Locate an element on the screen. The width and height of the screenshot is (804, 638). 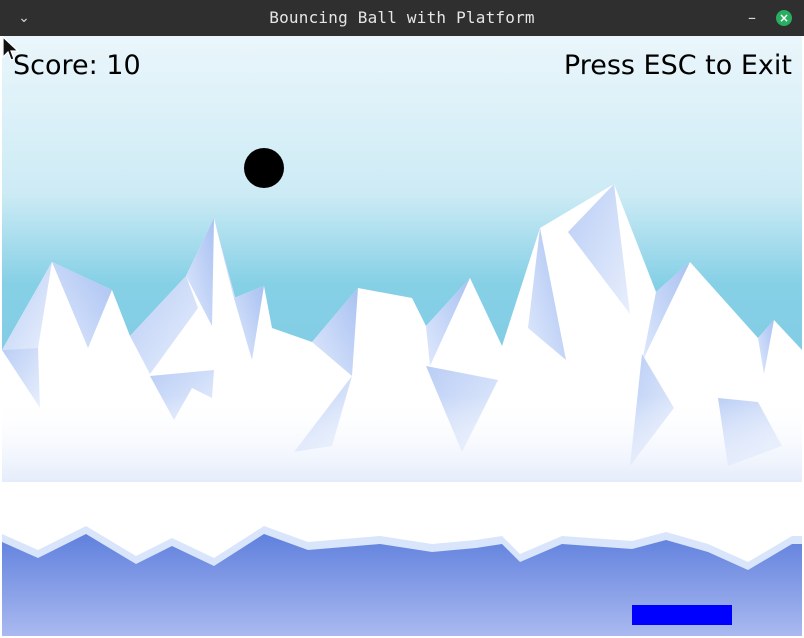
mouse-cursor-icon is located at coordinates (11, 48).